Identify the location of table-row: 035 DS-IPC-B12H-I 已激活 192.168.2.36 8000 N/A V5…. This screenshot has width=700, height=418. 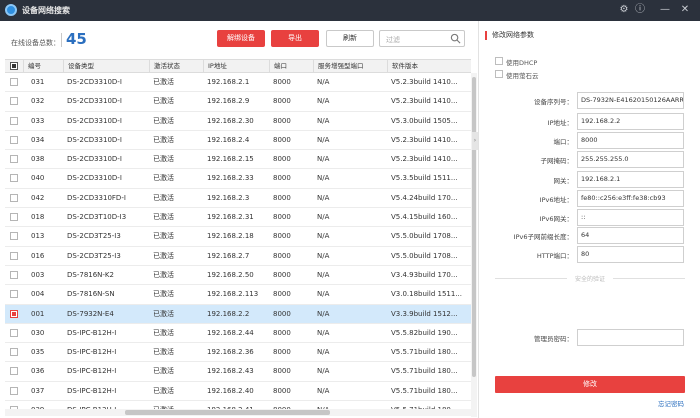
(238, 353).